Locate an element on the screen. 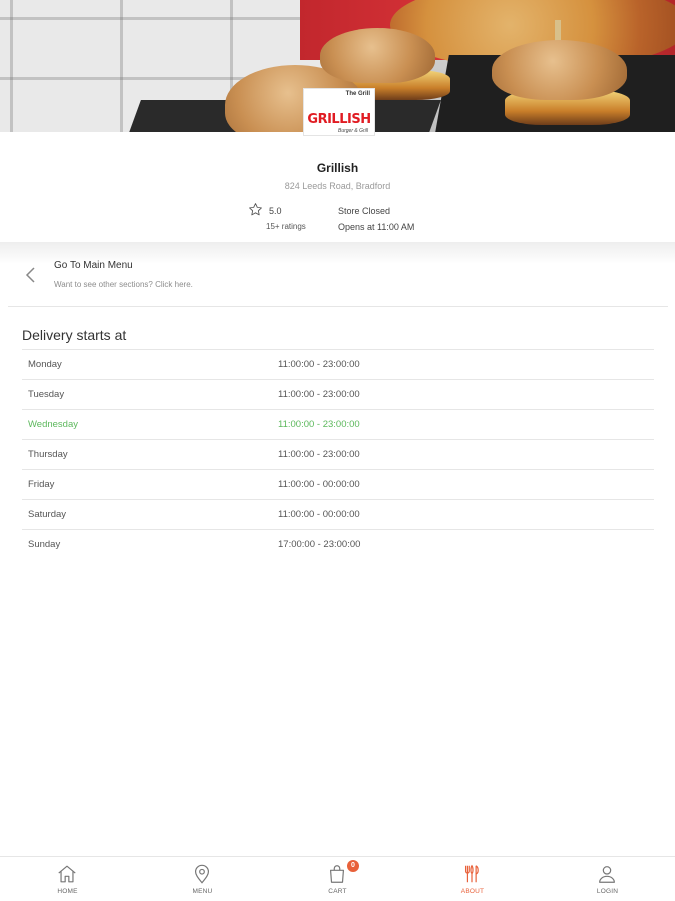 Image resolution: width=675 pixels, height=901 pixels. rating-count: 15+ ratings is located at coordinates (286, 226).